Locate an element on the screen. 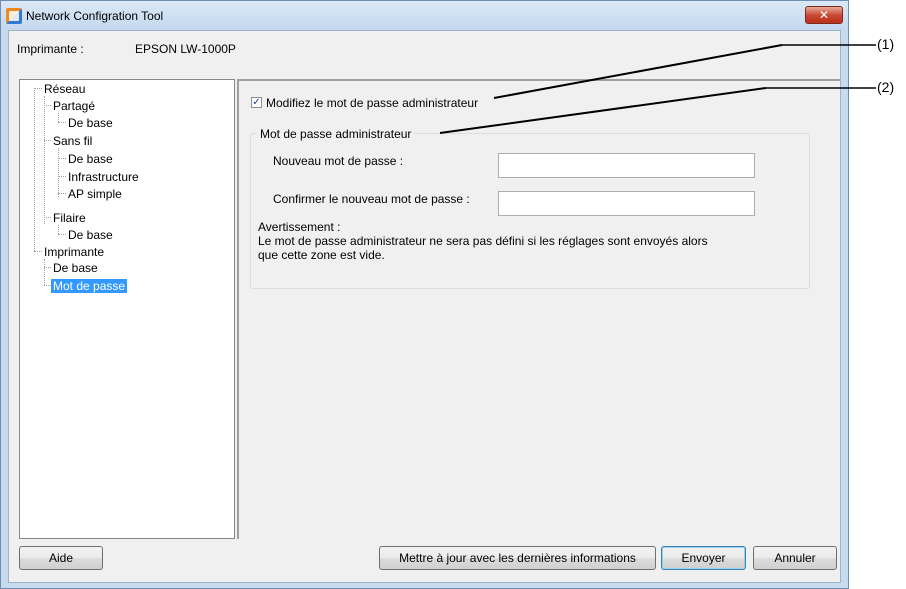 This screenshot has width=906, height=589. callout-lines is located at coordinates (657, 89).